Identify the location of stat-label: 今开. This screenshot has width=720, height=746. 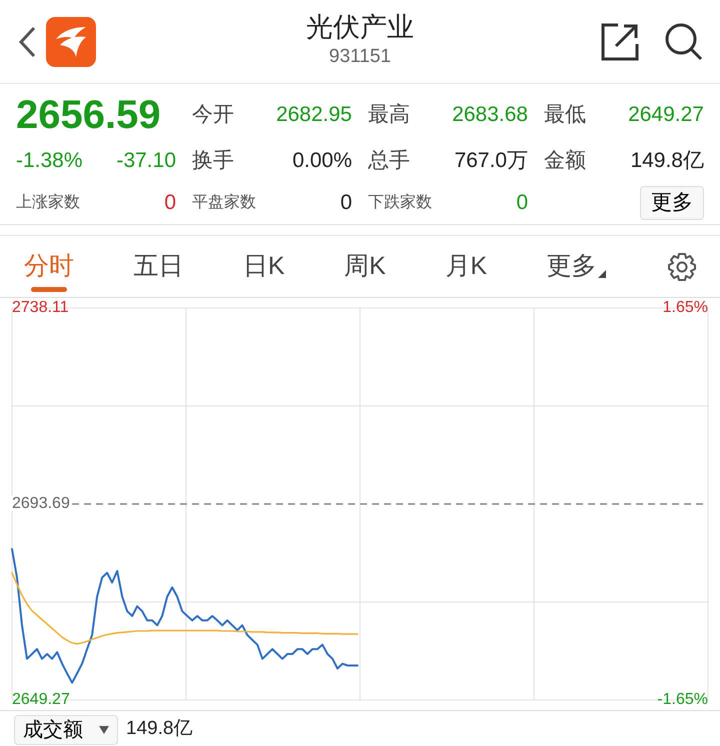
(213, 115).